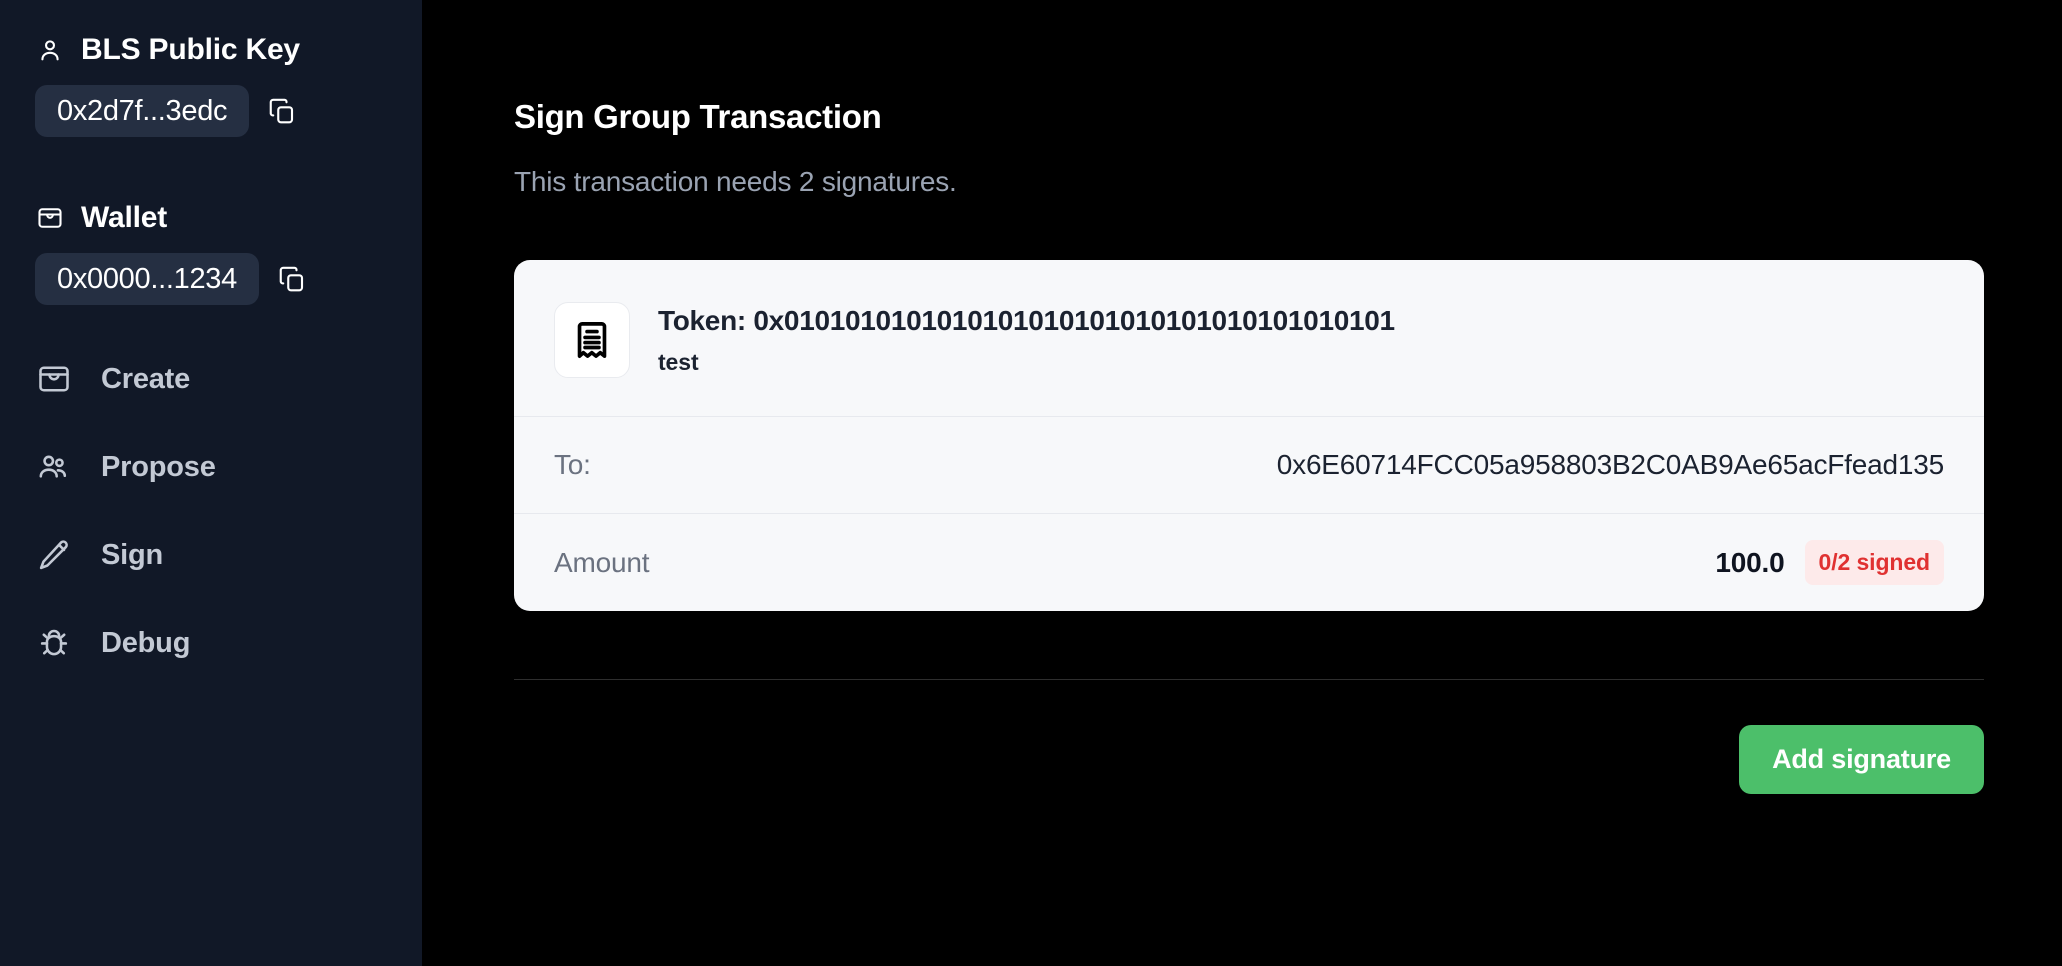  Describe the element at coordinates (190, 49) in the screenshot. I see `bls-public-key-label: BLS Public Key` at that location.